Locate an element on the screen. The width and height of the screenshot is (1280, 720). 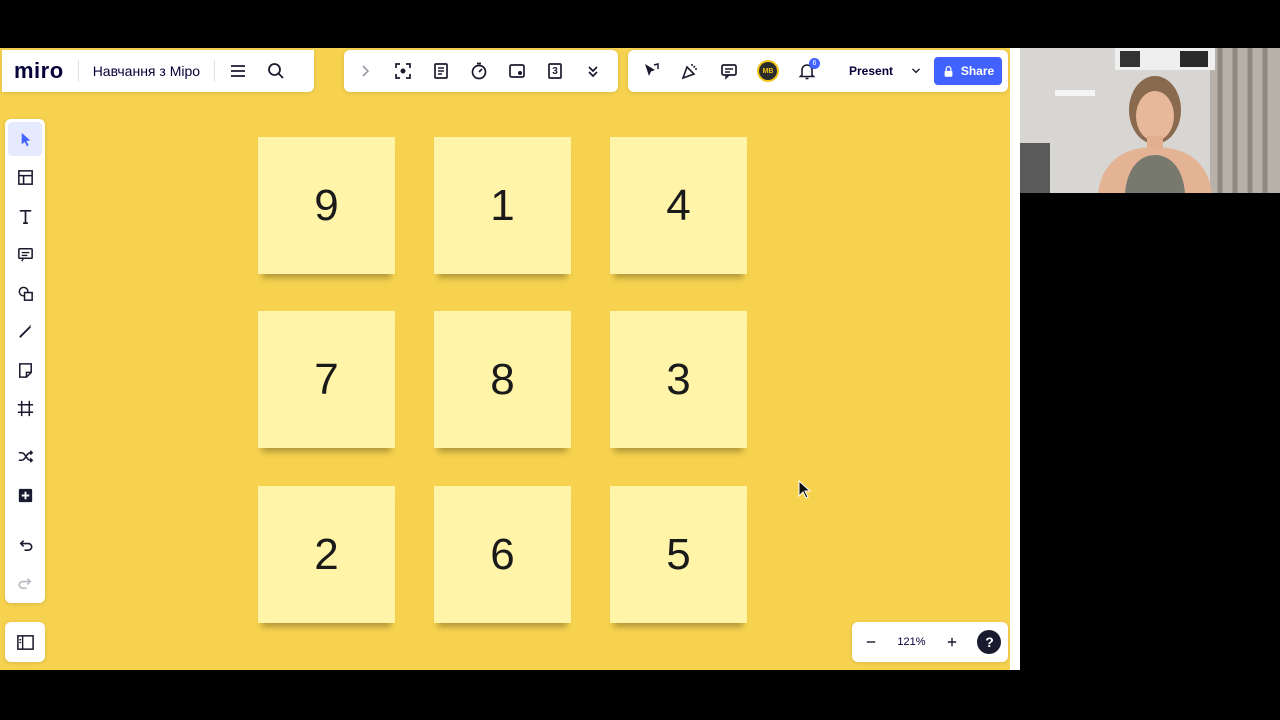
notification-badge: 6 is located at coordinates (814, 63).